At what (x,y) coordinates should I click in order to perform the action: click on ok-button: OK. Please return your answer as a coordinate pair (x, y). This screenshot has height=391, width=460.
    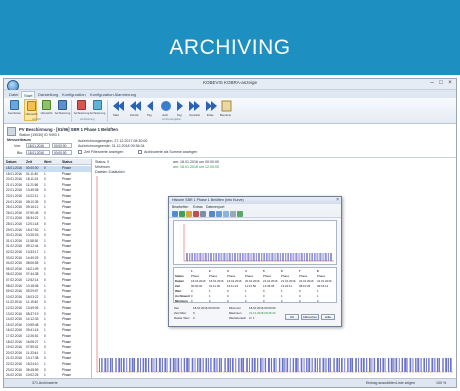
    Looking at the image, I should click on (292, 317).